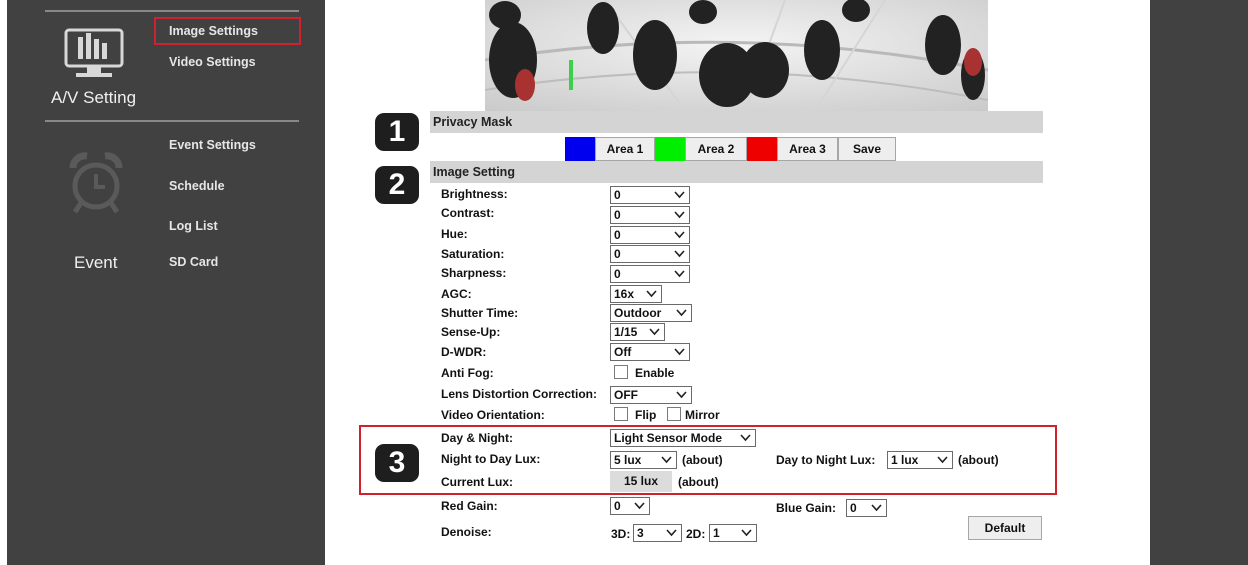 The height and width of the screenshot is (565, 1248). What do you see at coordinates (905, 460) in the screenshot?
I see `select-value: 1 lux` at bounding box center [905, 460].